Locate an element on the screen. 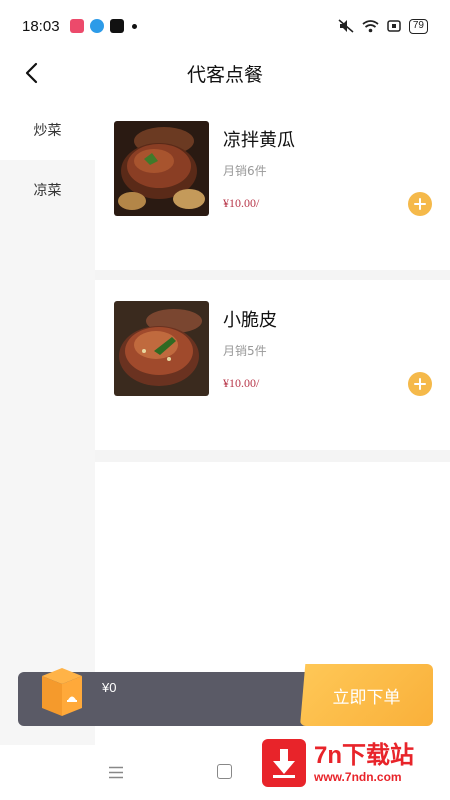  watermark-text: 7n下载站 www.7ndn.com is located at coordinates (364, 763).